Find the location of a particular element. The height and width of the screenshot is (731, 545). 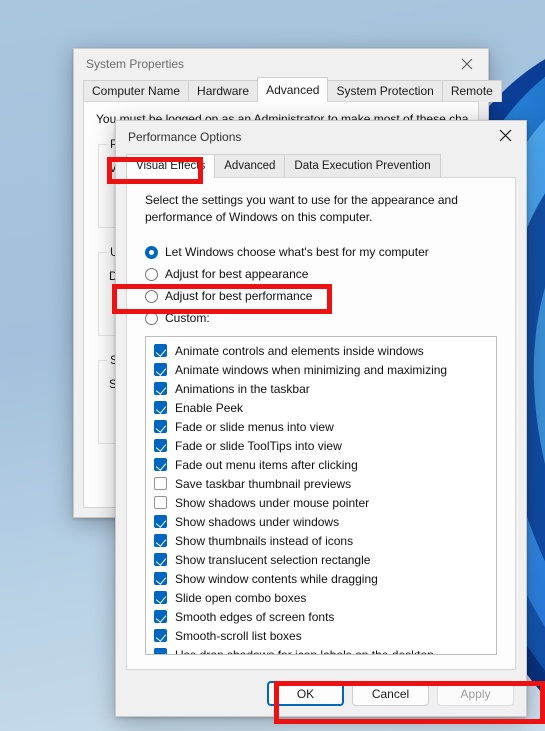

visual-effect-label: Show window contents while dragging is located at coordinates (276, 578).